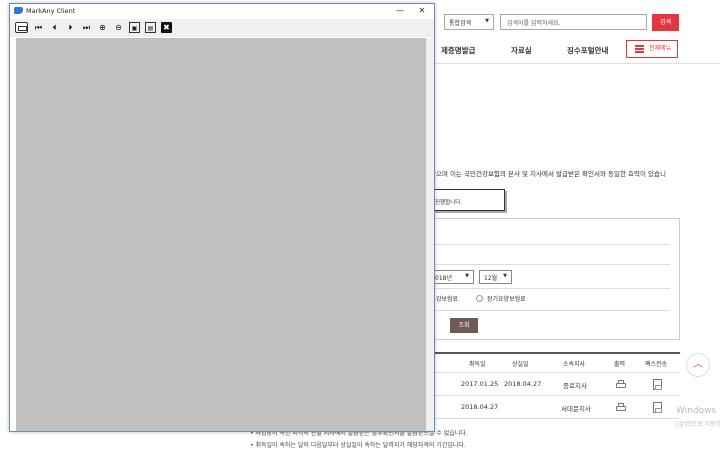 The image size is (720, 453). What do you see at coordinates (70, 27) in the screenshot?
I see `next-page-icon: ⏵` at bounding box center [70, 27].